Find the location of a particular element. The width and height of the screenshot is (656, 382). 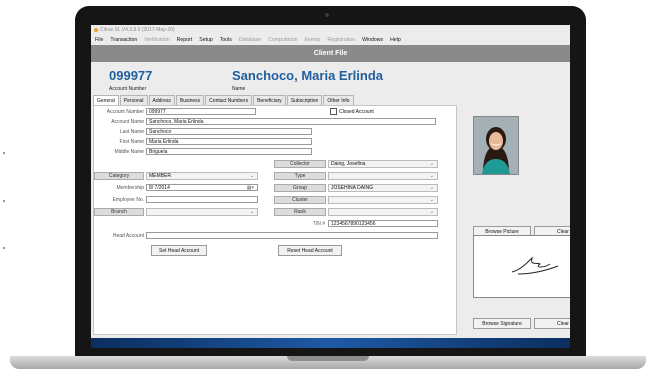

menu-transaction: Transaction is located at coordinates (123, 40).